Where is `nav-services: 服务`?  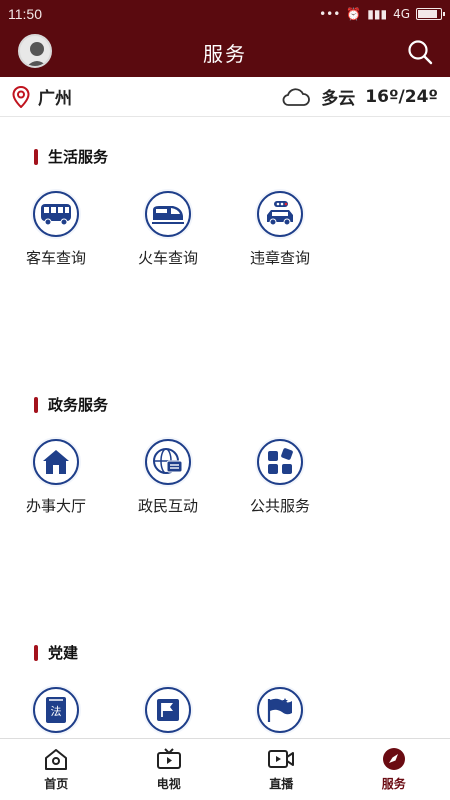
nav-services: 服务 is located at coordinates (394, 769).